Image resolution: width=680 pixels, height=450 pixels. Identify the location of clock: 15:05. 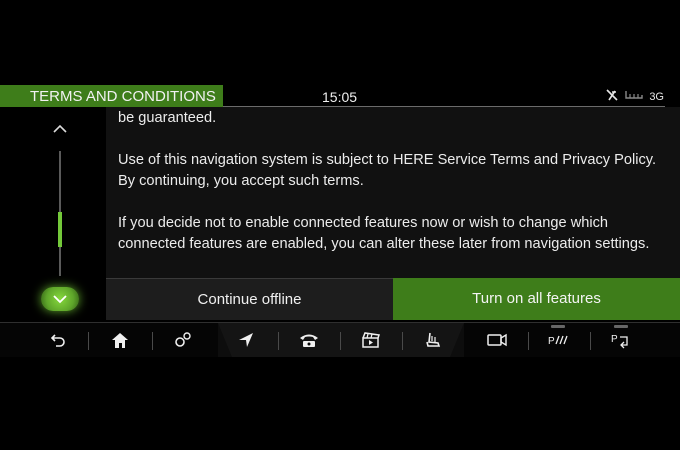
(340, 97).